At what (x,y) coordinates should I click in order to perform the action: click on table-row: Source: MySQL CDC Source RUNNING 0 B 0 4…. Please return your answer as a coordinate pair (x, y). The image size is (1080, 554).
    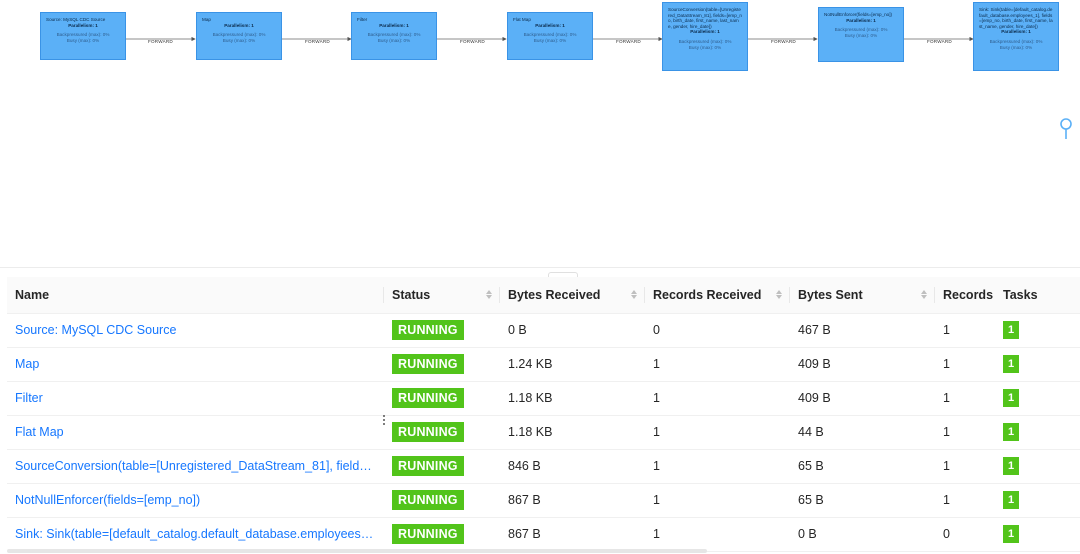
    Looking at the image, I should click on (543, 330).